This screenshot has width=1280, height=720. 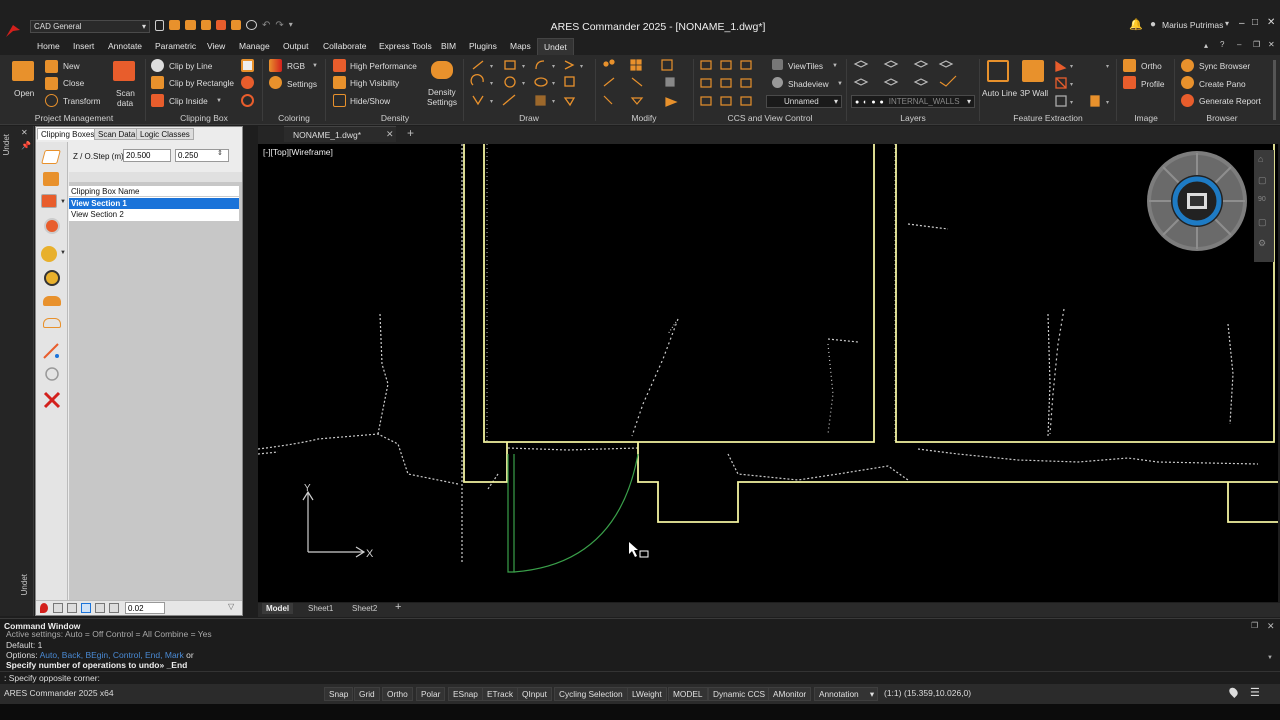 What do you see at coordinates (688, 694) in the screenshot?
I see `model-toggle: MODEL` at bounding box center [688, 694].